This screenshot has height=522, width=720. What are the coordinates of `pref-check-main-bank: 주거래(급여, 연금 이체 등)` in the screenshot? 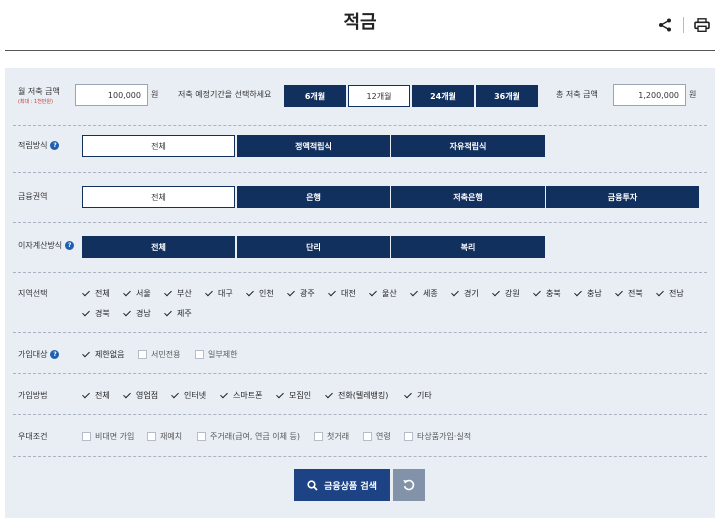 It's located at (248, 436).